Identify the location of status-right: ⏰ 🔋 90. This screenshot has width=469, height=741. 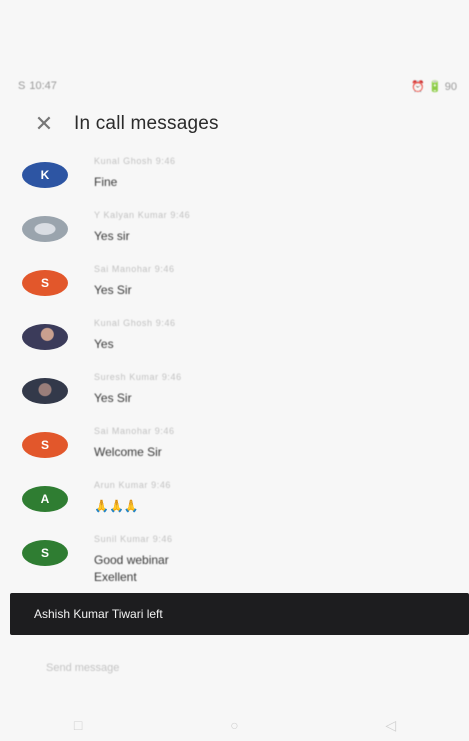
(434, 86).